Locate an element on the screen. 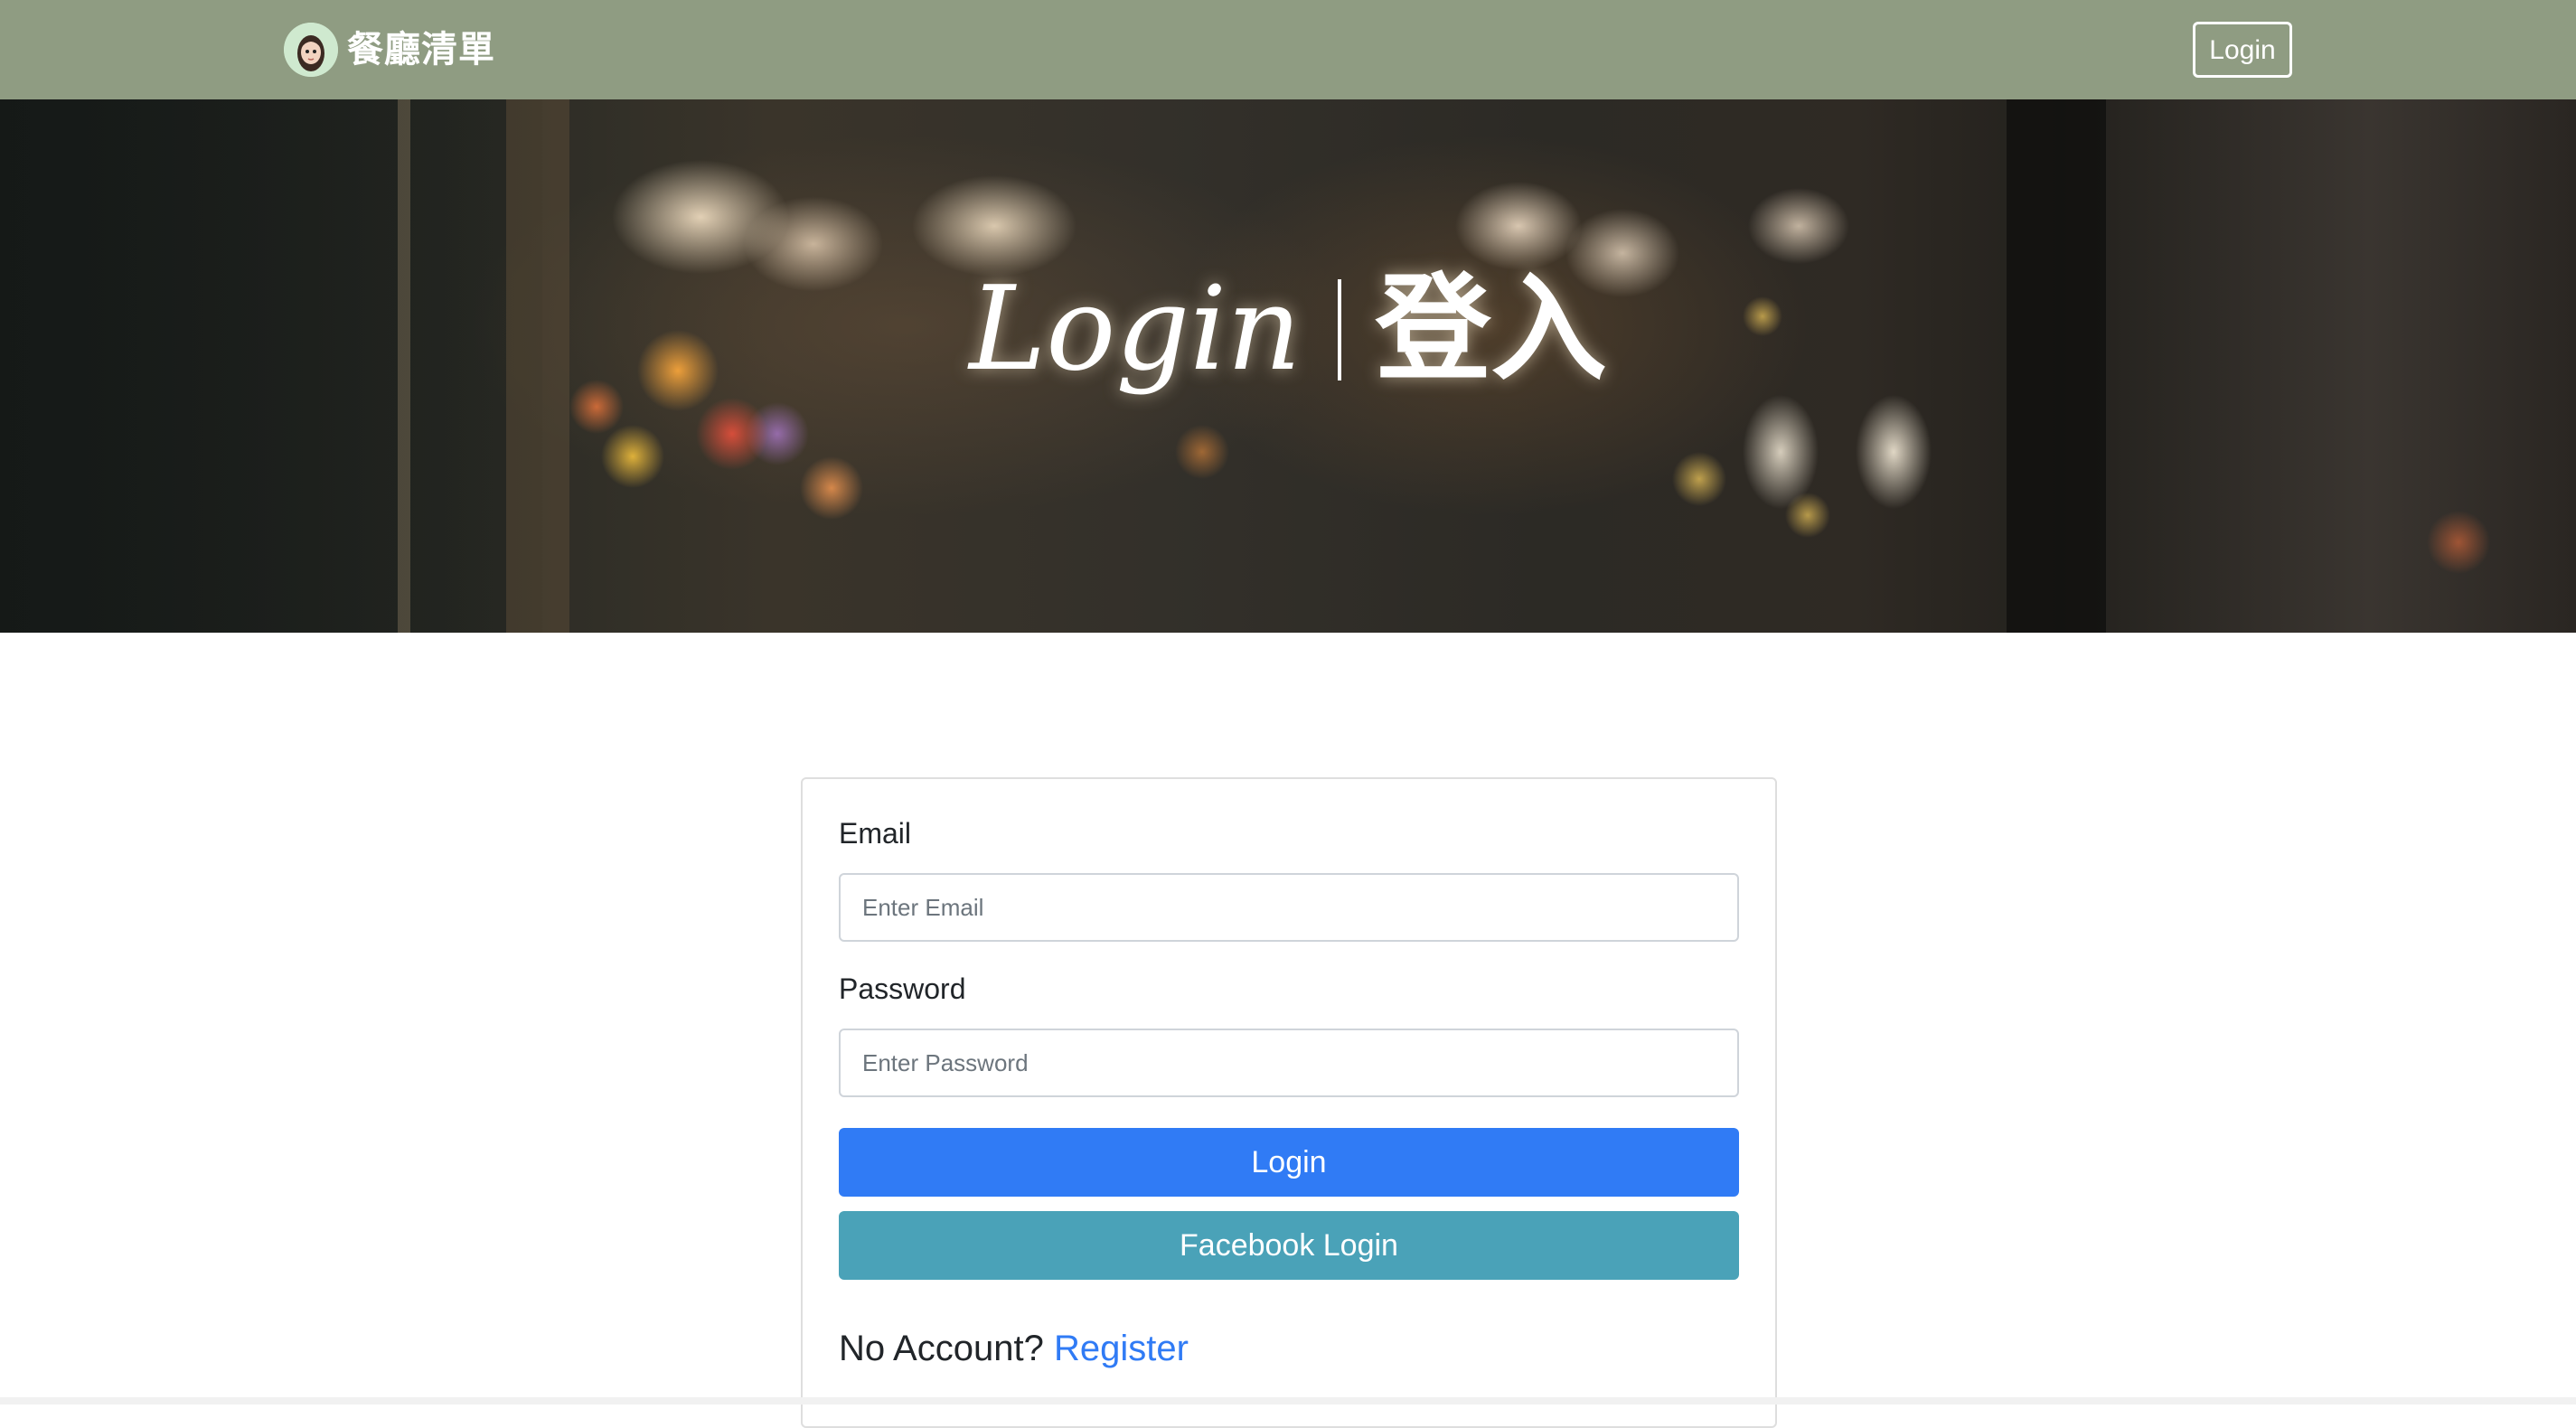 This screenshot has width=2576, height=1428. email-label: Email is located at coordinates (875, 834).